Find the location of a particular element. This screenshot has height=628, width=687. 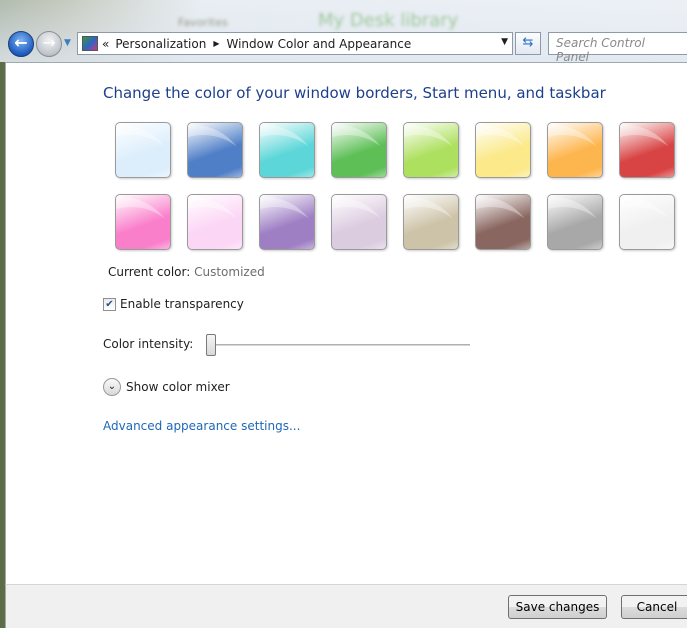

mixer-label: Show color mixer is located at coordinates (178, 387).